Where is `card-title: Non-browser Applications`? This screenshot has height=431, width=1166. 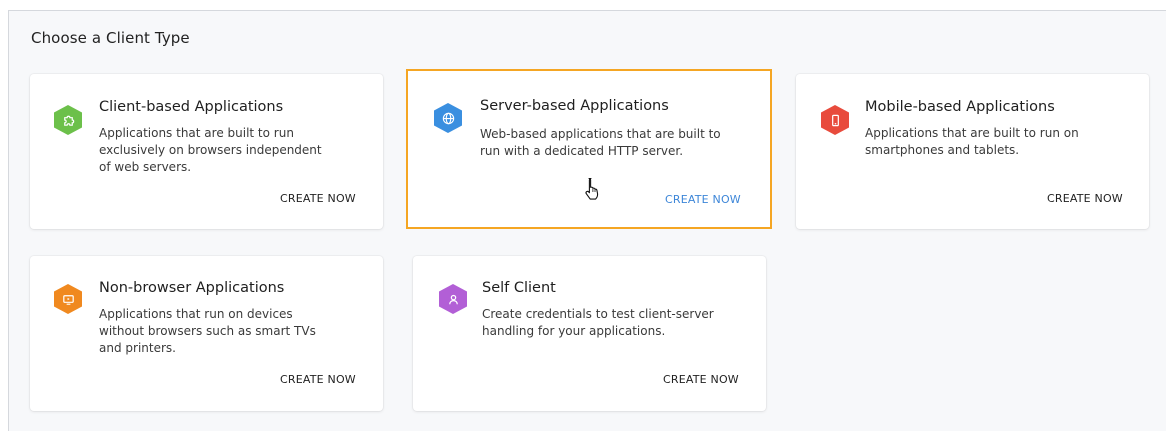
card-title: Non-browser Applications is located at coordinates (192, 288).